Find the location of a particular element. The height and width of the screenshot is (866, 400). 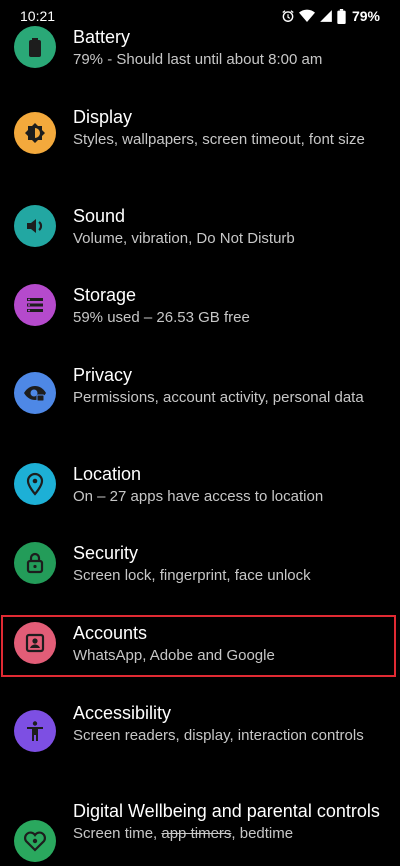

status-battery-percent: 79% is located at coordinates (365, 16).